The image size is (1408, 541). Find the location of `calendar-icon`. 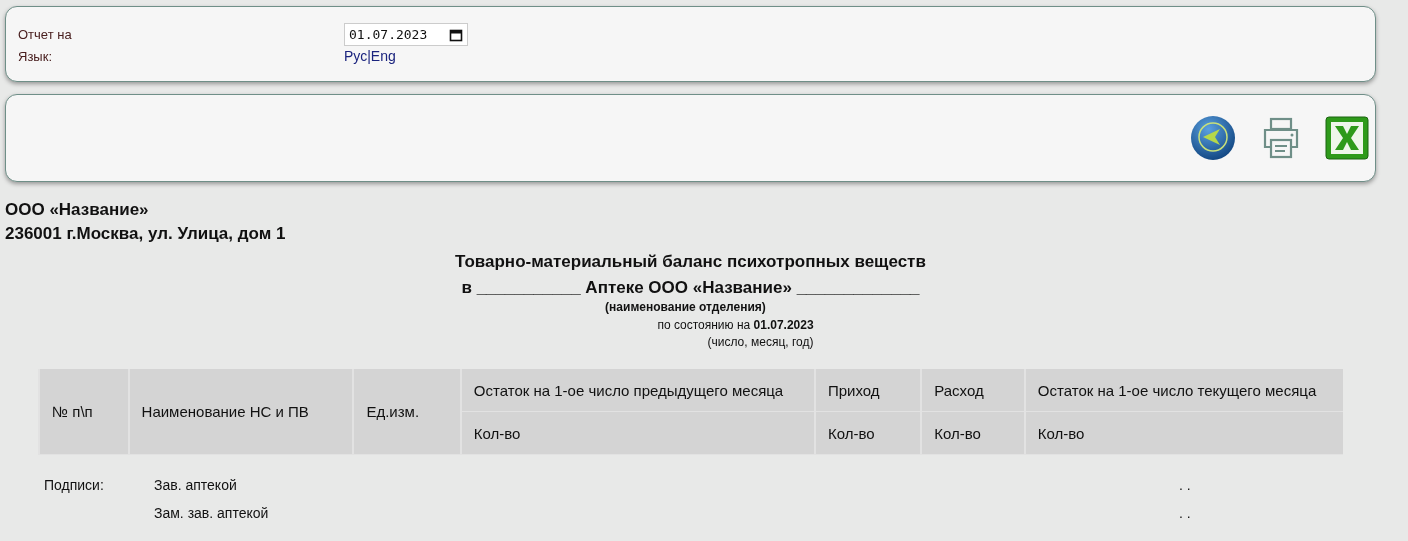

calendar-icon is located at coordinates (456, 34).